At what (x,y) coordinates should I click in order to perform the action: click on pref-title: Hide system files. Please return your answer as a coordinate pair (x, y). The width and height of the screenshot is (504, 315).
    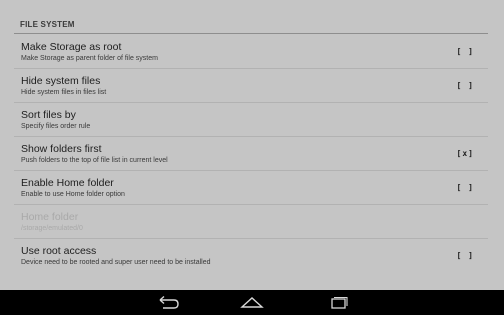
    Looking at the image, I should click on (61, 81).